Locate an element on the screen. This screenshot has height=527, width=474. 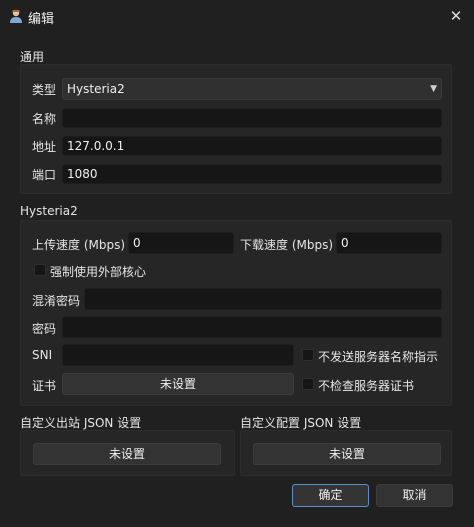
name-label: 名称 is located at coordinates (44, 119).